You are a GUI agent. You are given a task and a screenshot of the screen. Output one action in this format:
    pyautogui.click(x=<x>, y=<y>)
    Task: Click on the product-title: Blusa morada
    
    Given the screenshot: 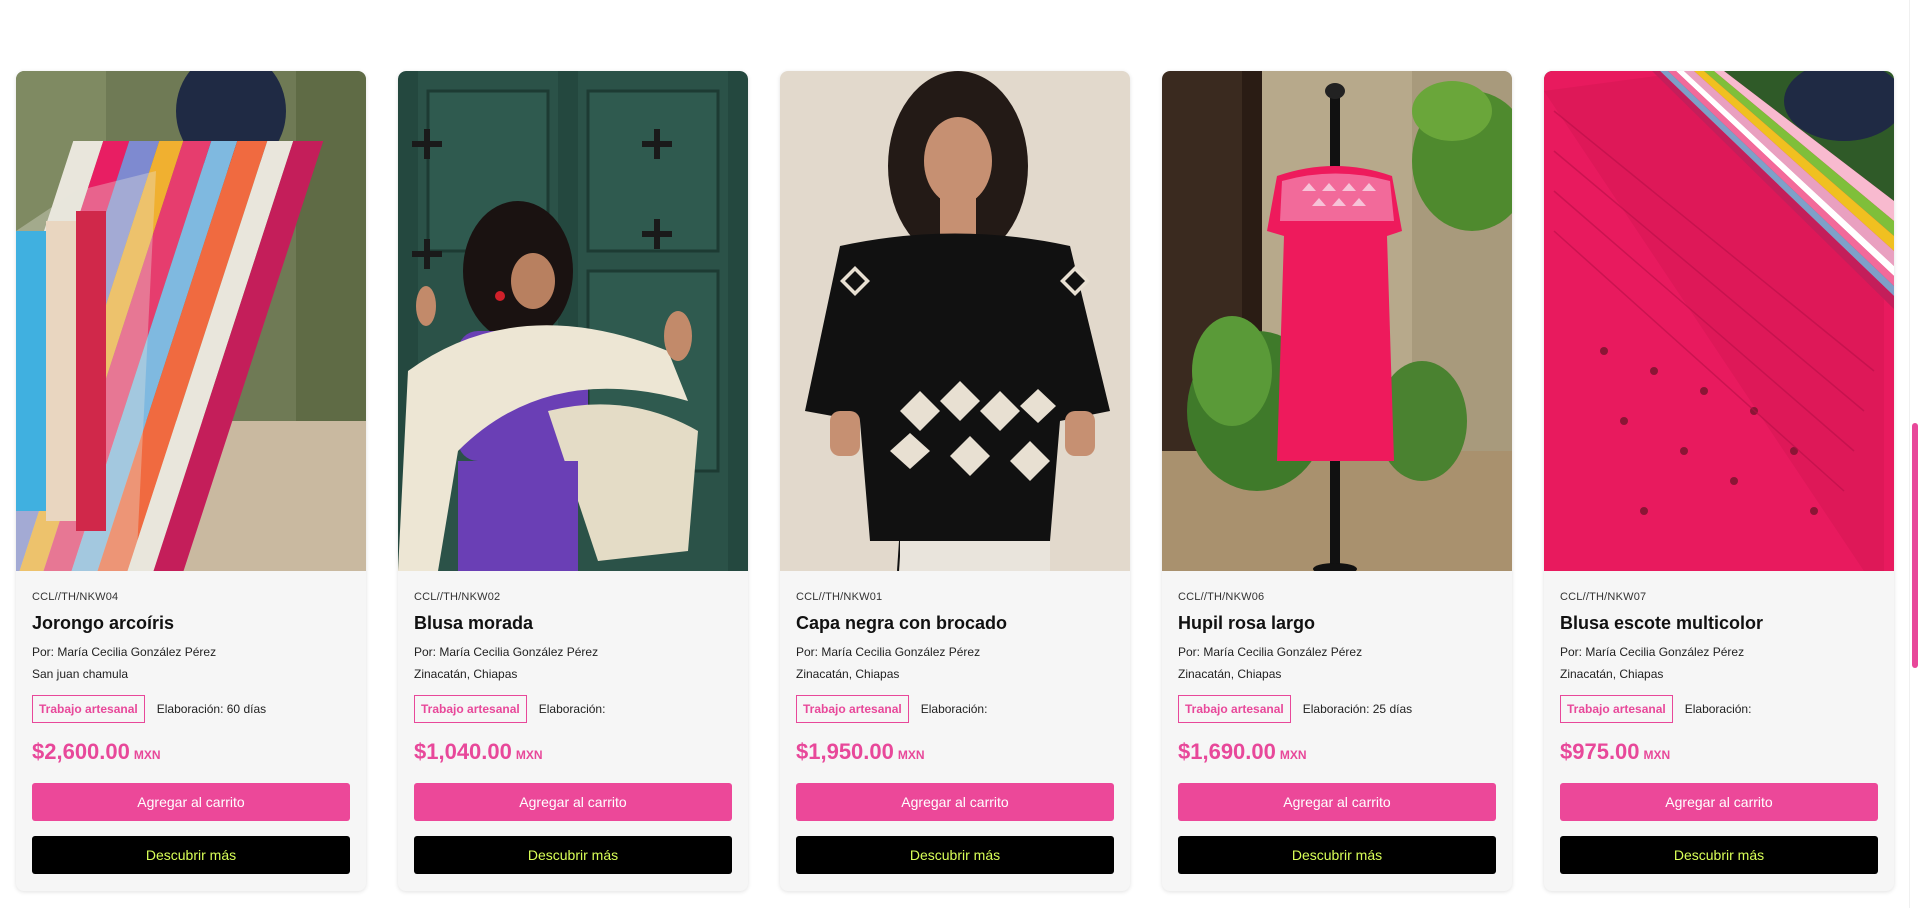 What is the action you would take?
    pyautogui.click(x=573, y=624)
    